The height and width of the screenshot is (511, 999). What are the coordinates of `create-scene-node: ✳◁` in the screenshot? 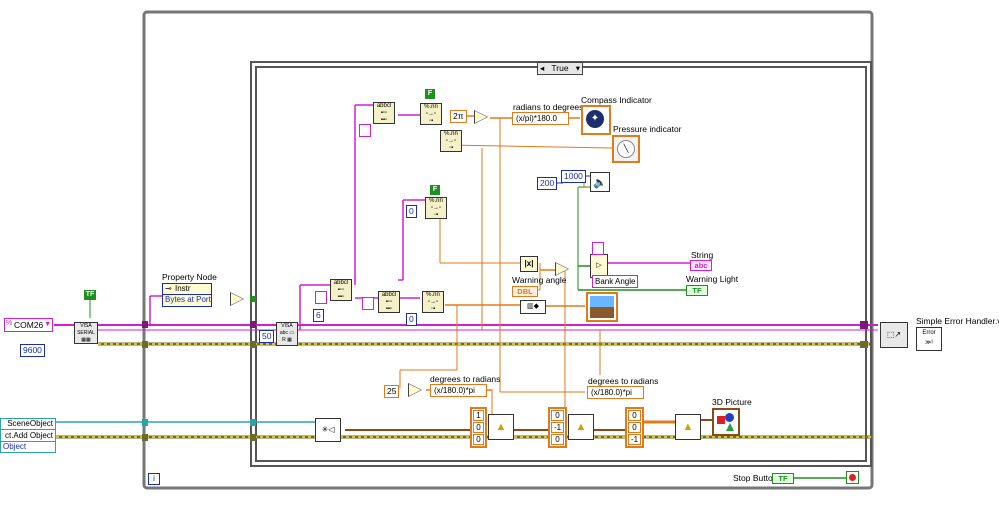 It's located at (328, 430).